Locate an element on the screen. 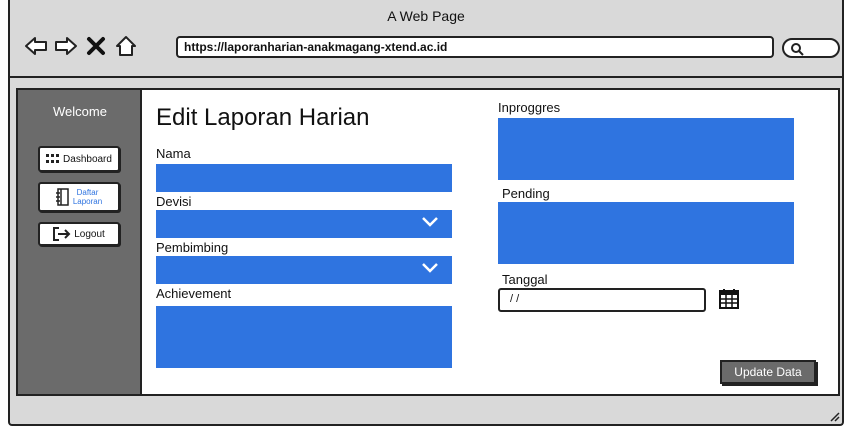 The width and height of the screenshot is (846, 426). inproggres-textarea is located at coordinates (646, 149).